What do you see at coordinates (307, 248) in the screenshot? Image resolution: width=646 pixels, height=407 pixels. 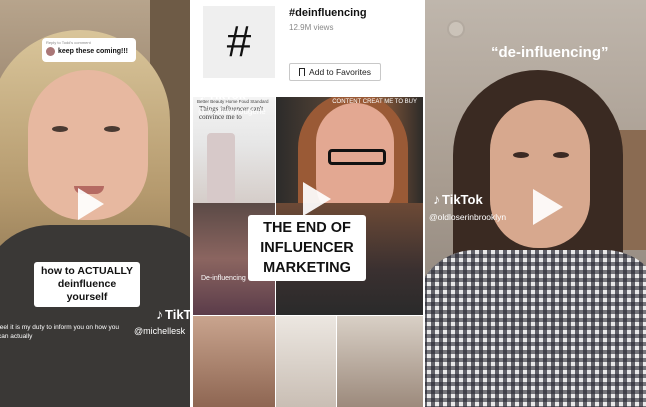 I see `video-caption: THE END OF INFLUENCER MARKETING` at bounding box center [307, 248].